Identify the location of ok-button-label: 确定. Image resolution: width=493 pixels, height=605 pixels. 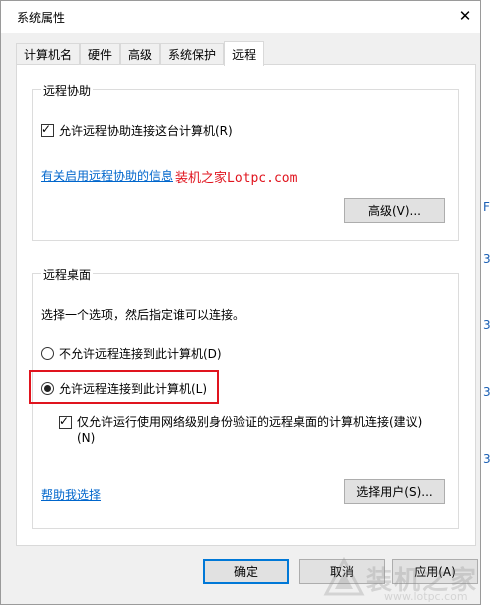
(245, 572).